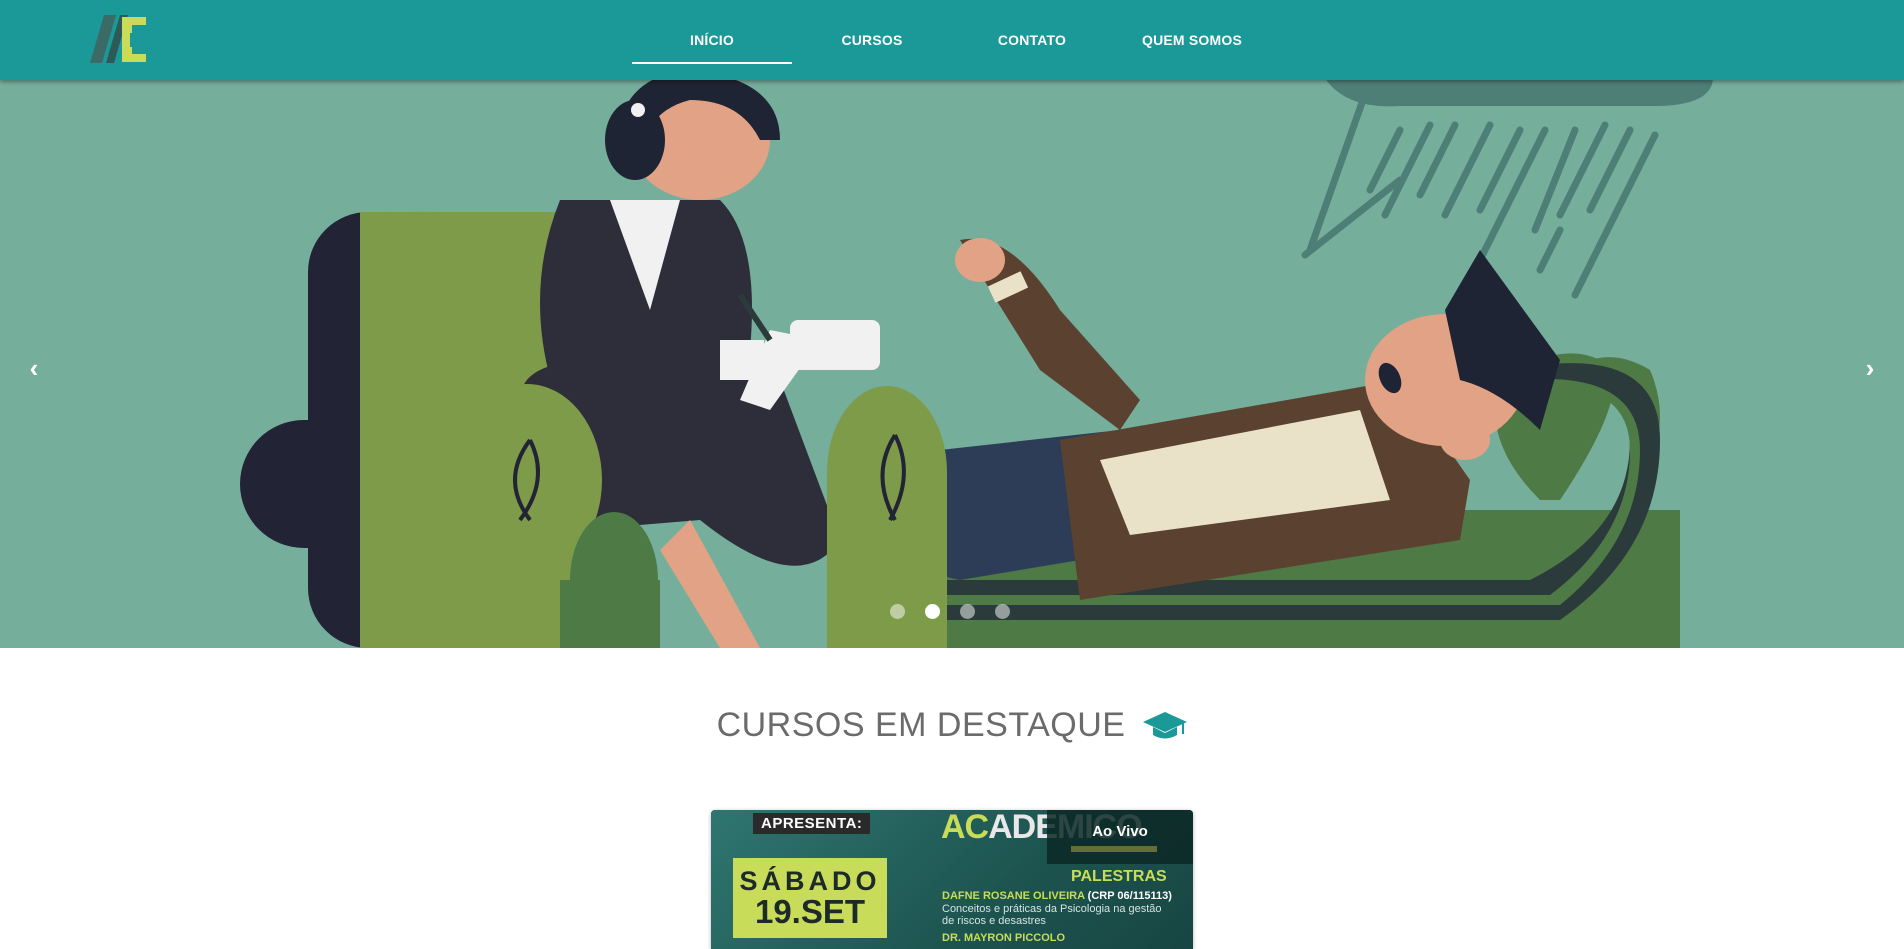  I want to click on chevron-left-icon: ‹, so click(34, 367).